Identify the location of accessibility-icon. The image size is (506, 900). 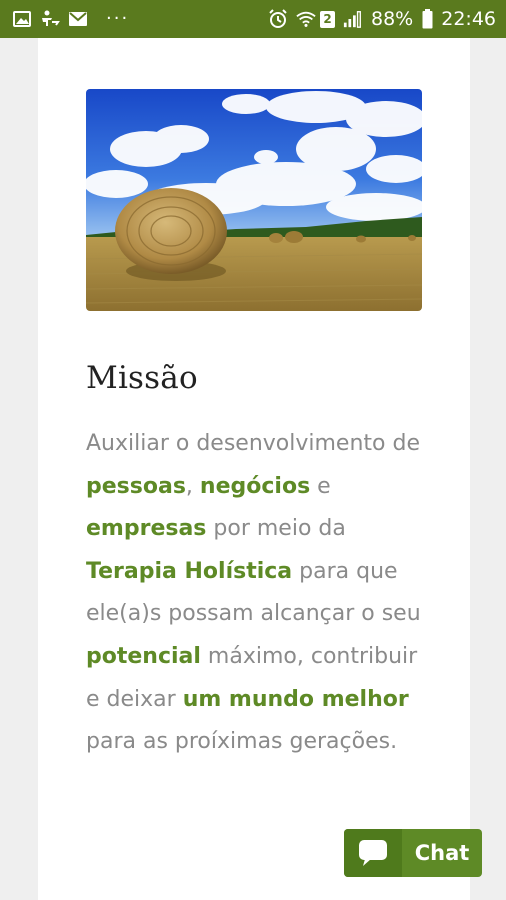
(50, 19).